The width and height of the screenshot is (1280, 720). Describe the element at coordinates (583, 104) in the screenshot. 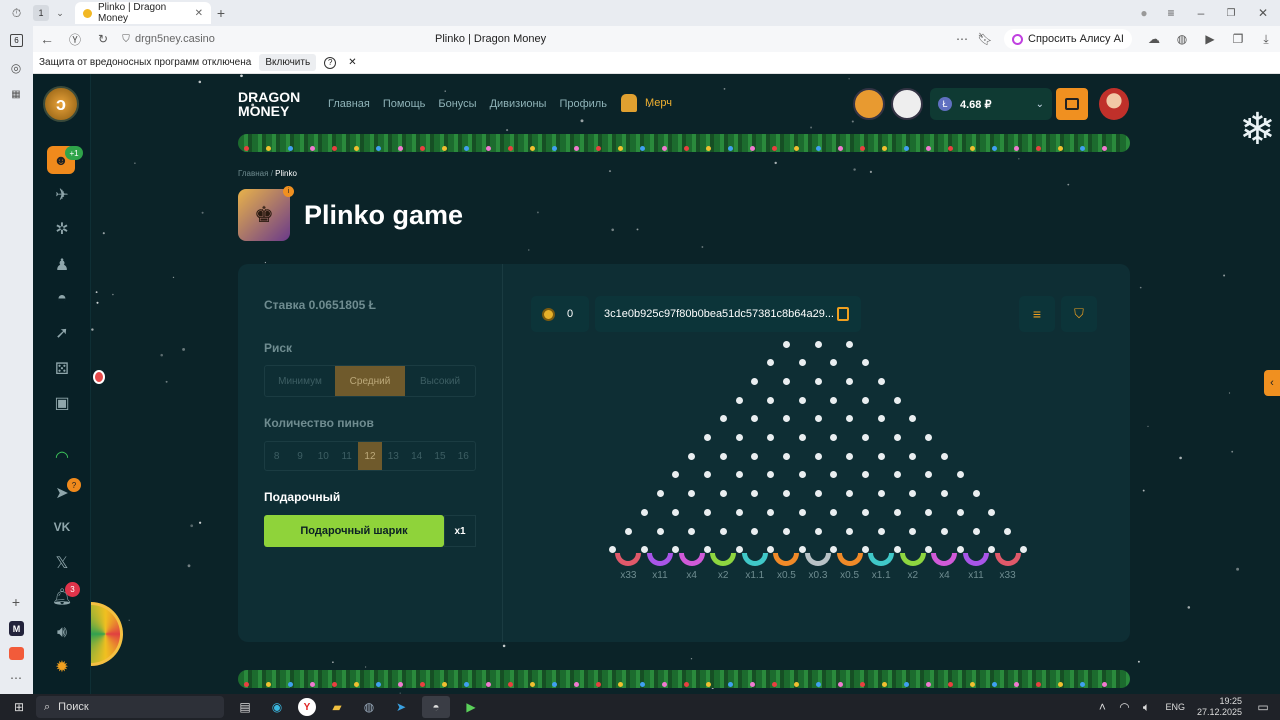

I see `nav-item-profile: Профиль` at that location.